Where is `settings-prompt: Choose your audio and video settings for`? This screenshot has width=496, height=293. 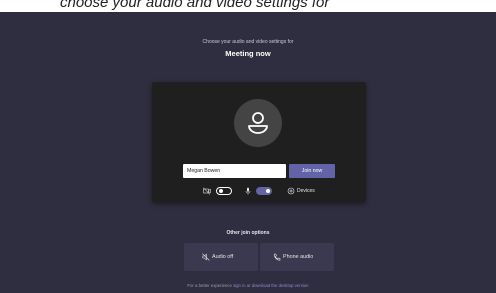 settings-prompt: Choose your audio and video settings for is located at coordinates (248, 42).